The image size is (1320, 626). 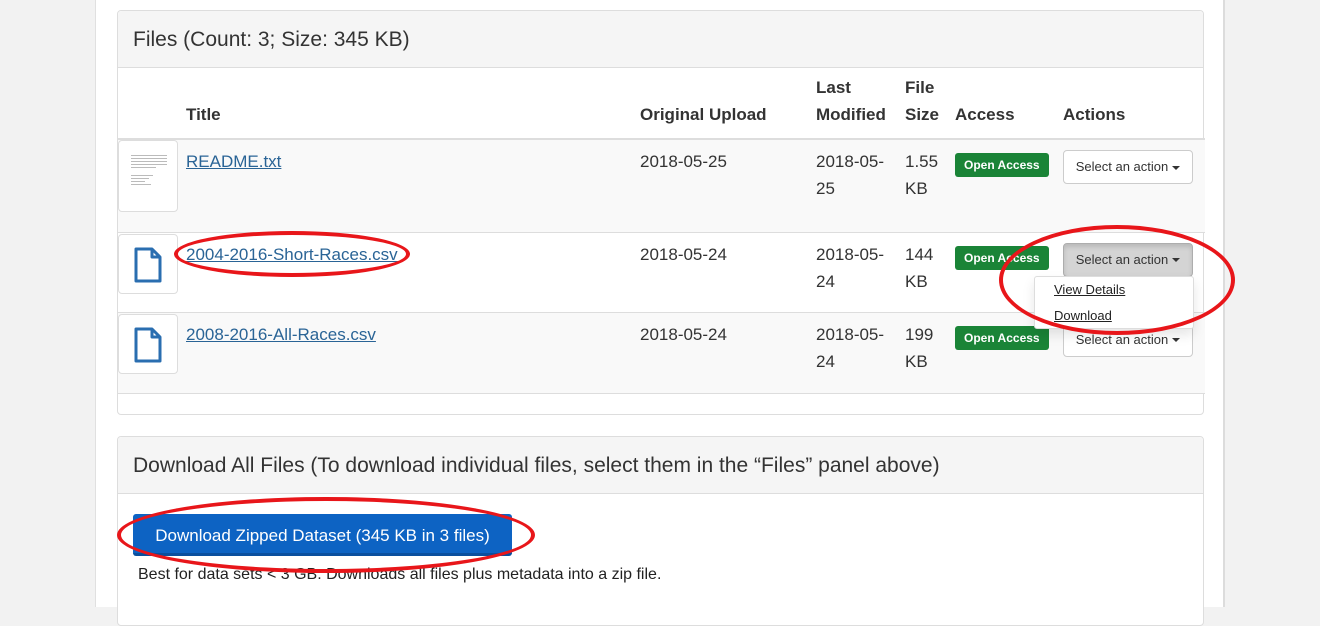 I want to click on action-dropdown-menu: View Details Download, so click(x=1114, y=302).